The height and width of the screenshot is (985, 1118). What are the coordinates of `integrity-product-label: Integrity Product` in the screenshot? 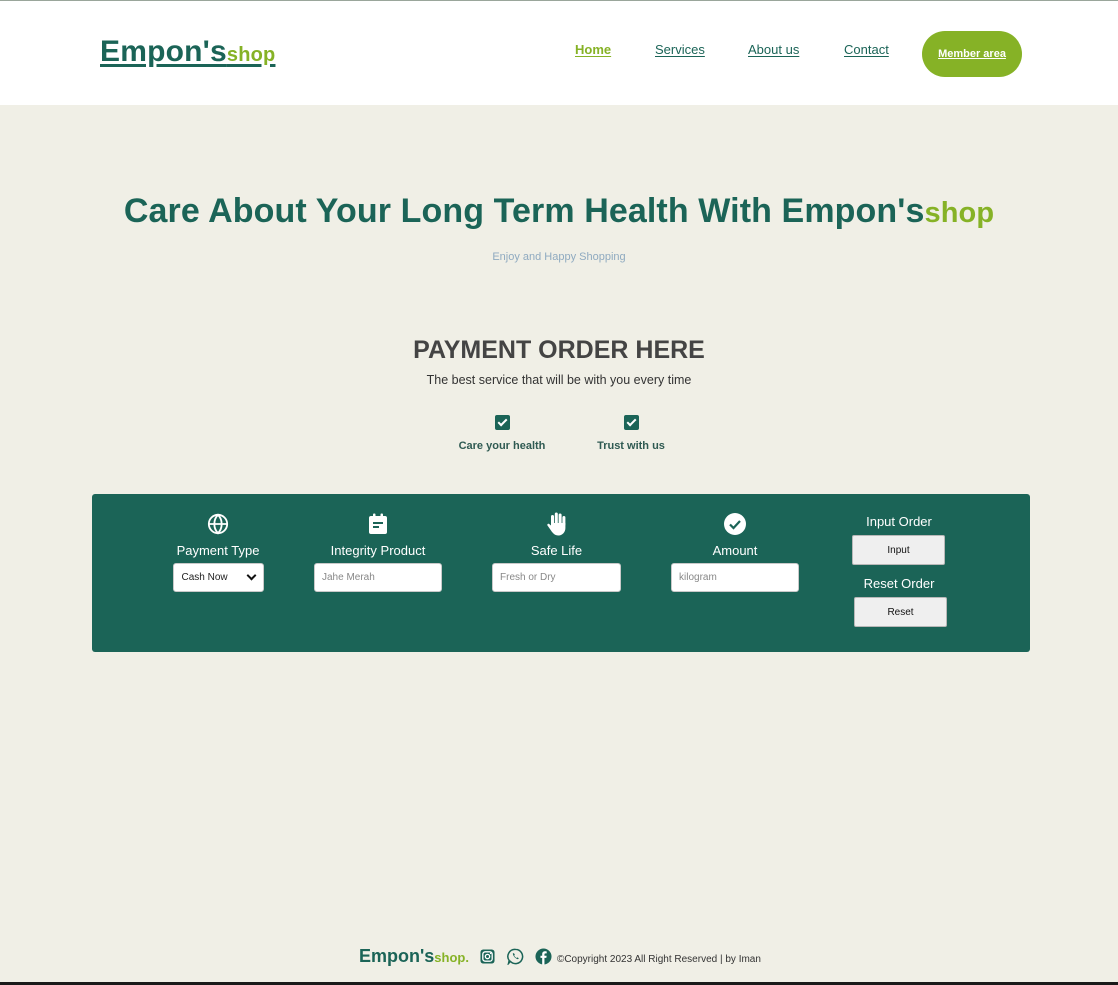 It's located at (378, 550).